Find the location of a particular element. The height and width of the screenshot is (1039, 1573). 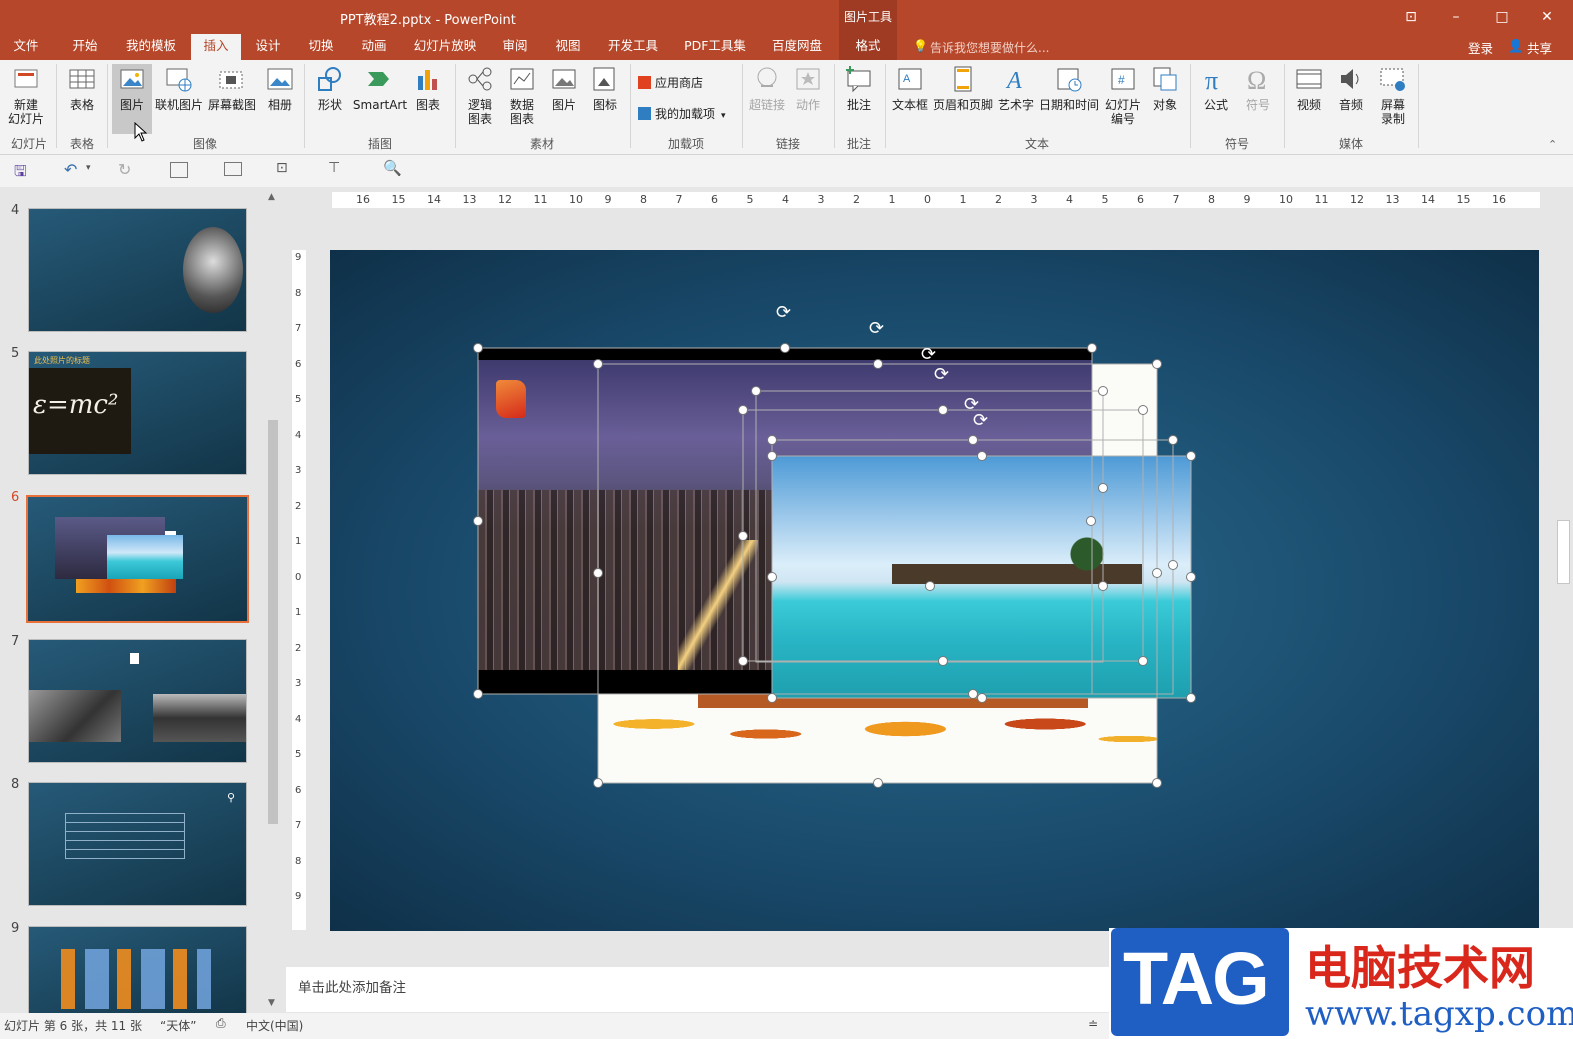

tab-insert: 插入 is located at coordinates (216, 47).